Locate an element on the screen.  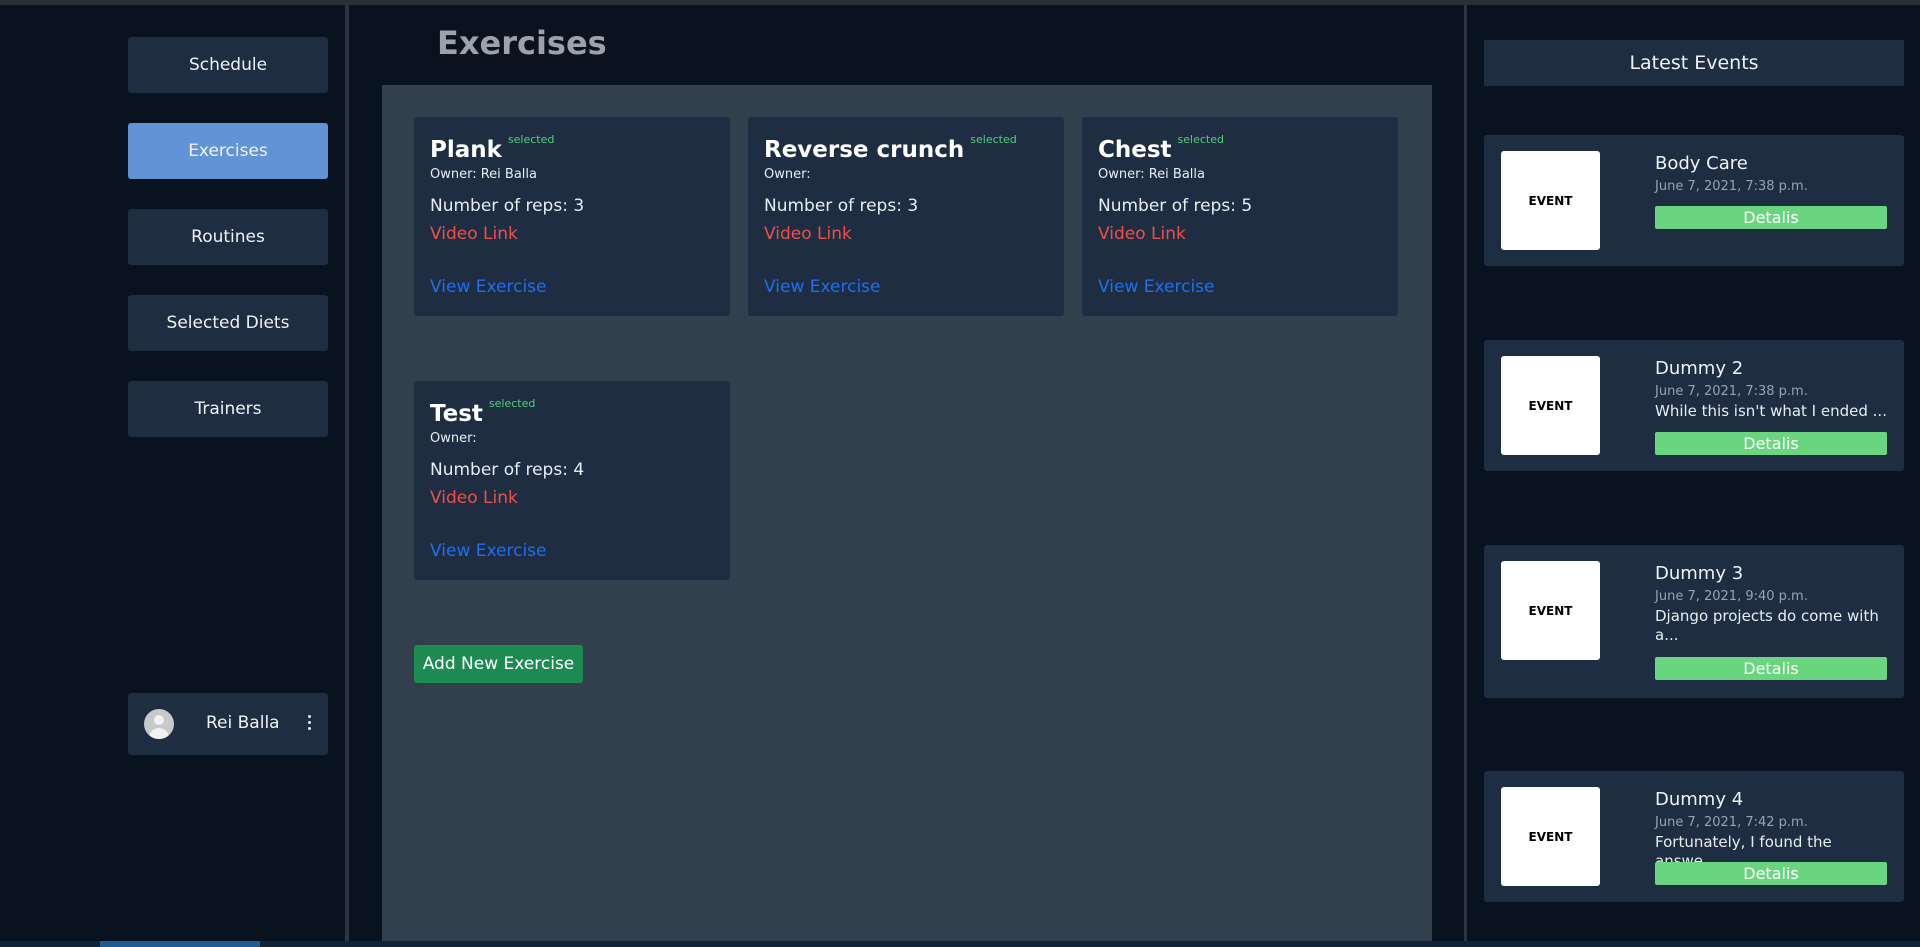
right-divider is located at coordinates (1465, 473).